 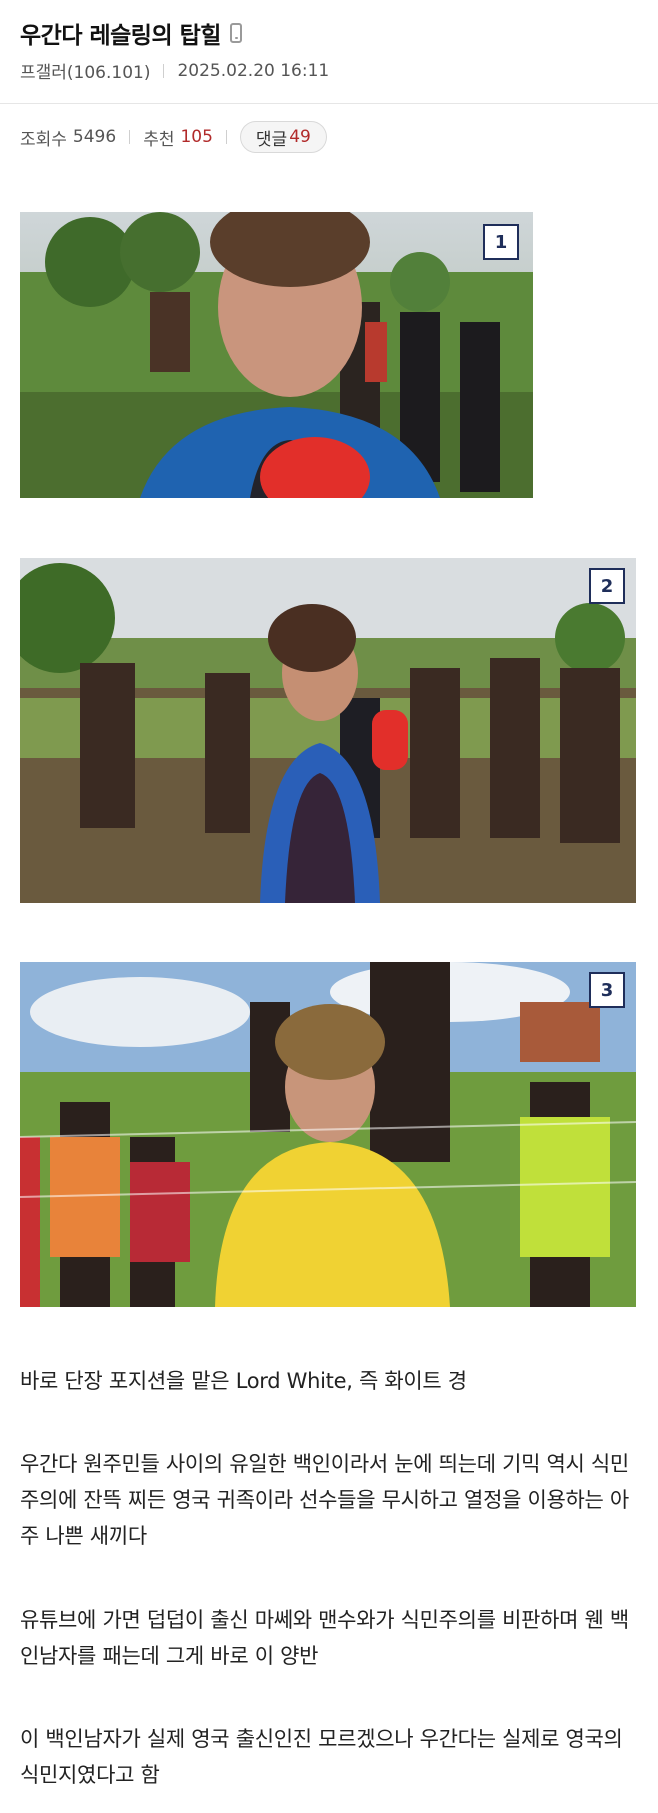 I want to click on photo-1-scene, so click(x=276, y=355).